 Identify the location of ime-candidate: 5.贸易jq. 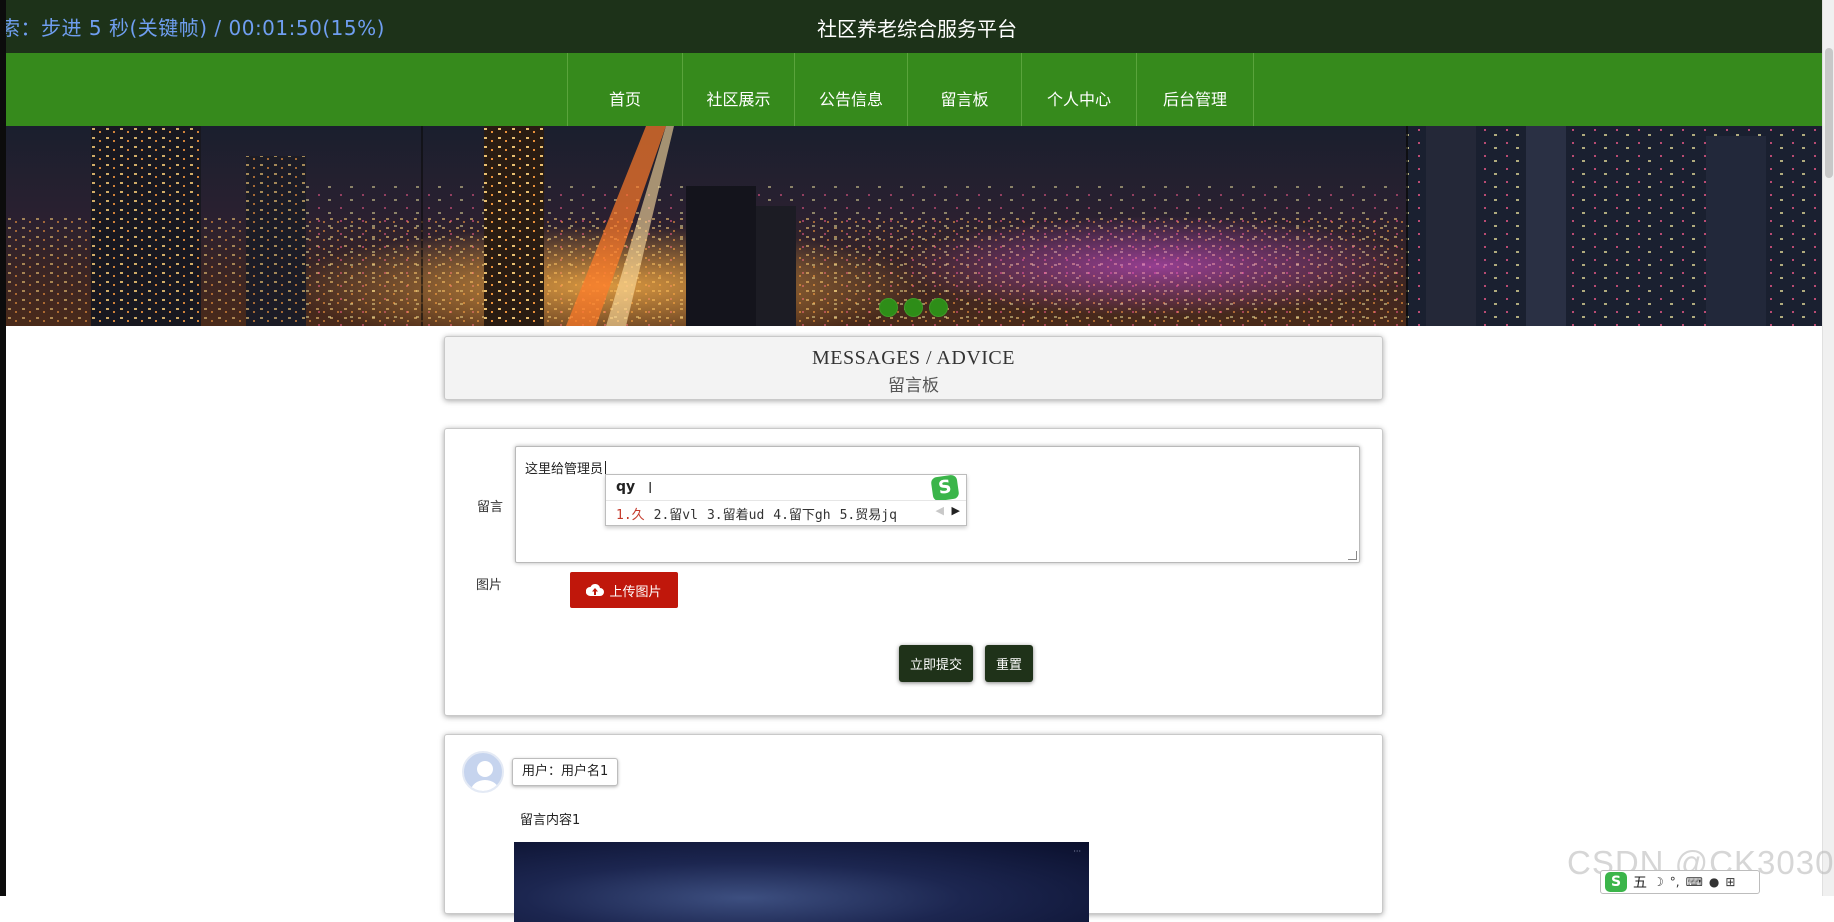
(868, 515).